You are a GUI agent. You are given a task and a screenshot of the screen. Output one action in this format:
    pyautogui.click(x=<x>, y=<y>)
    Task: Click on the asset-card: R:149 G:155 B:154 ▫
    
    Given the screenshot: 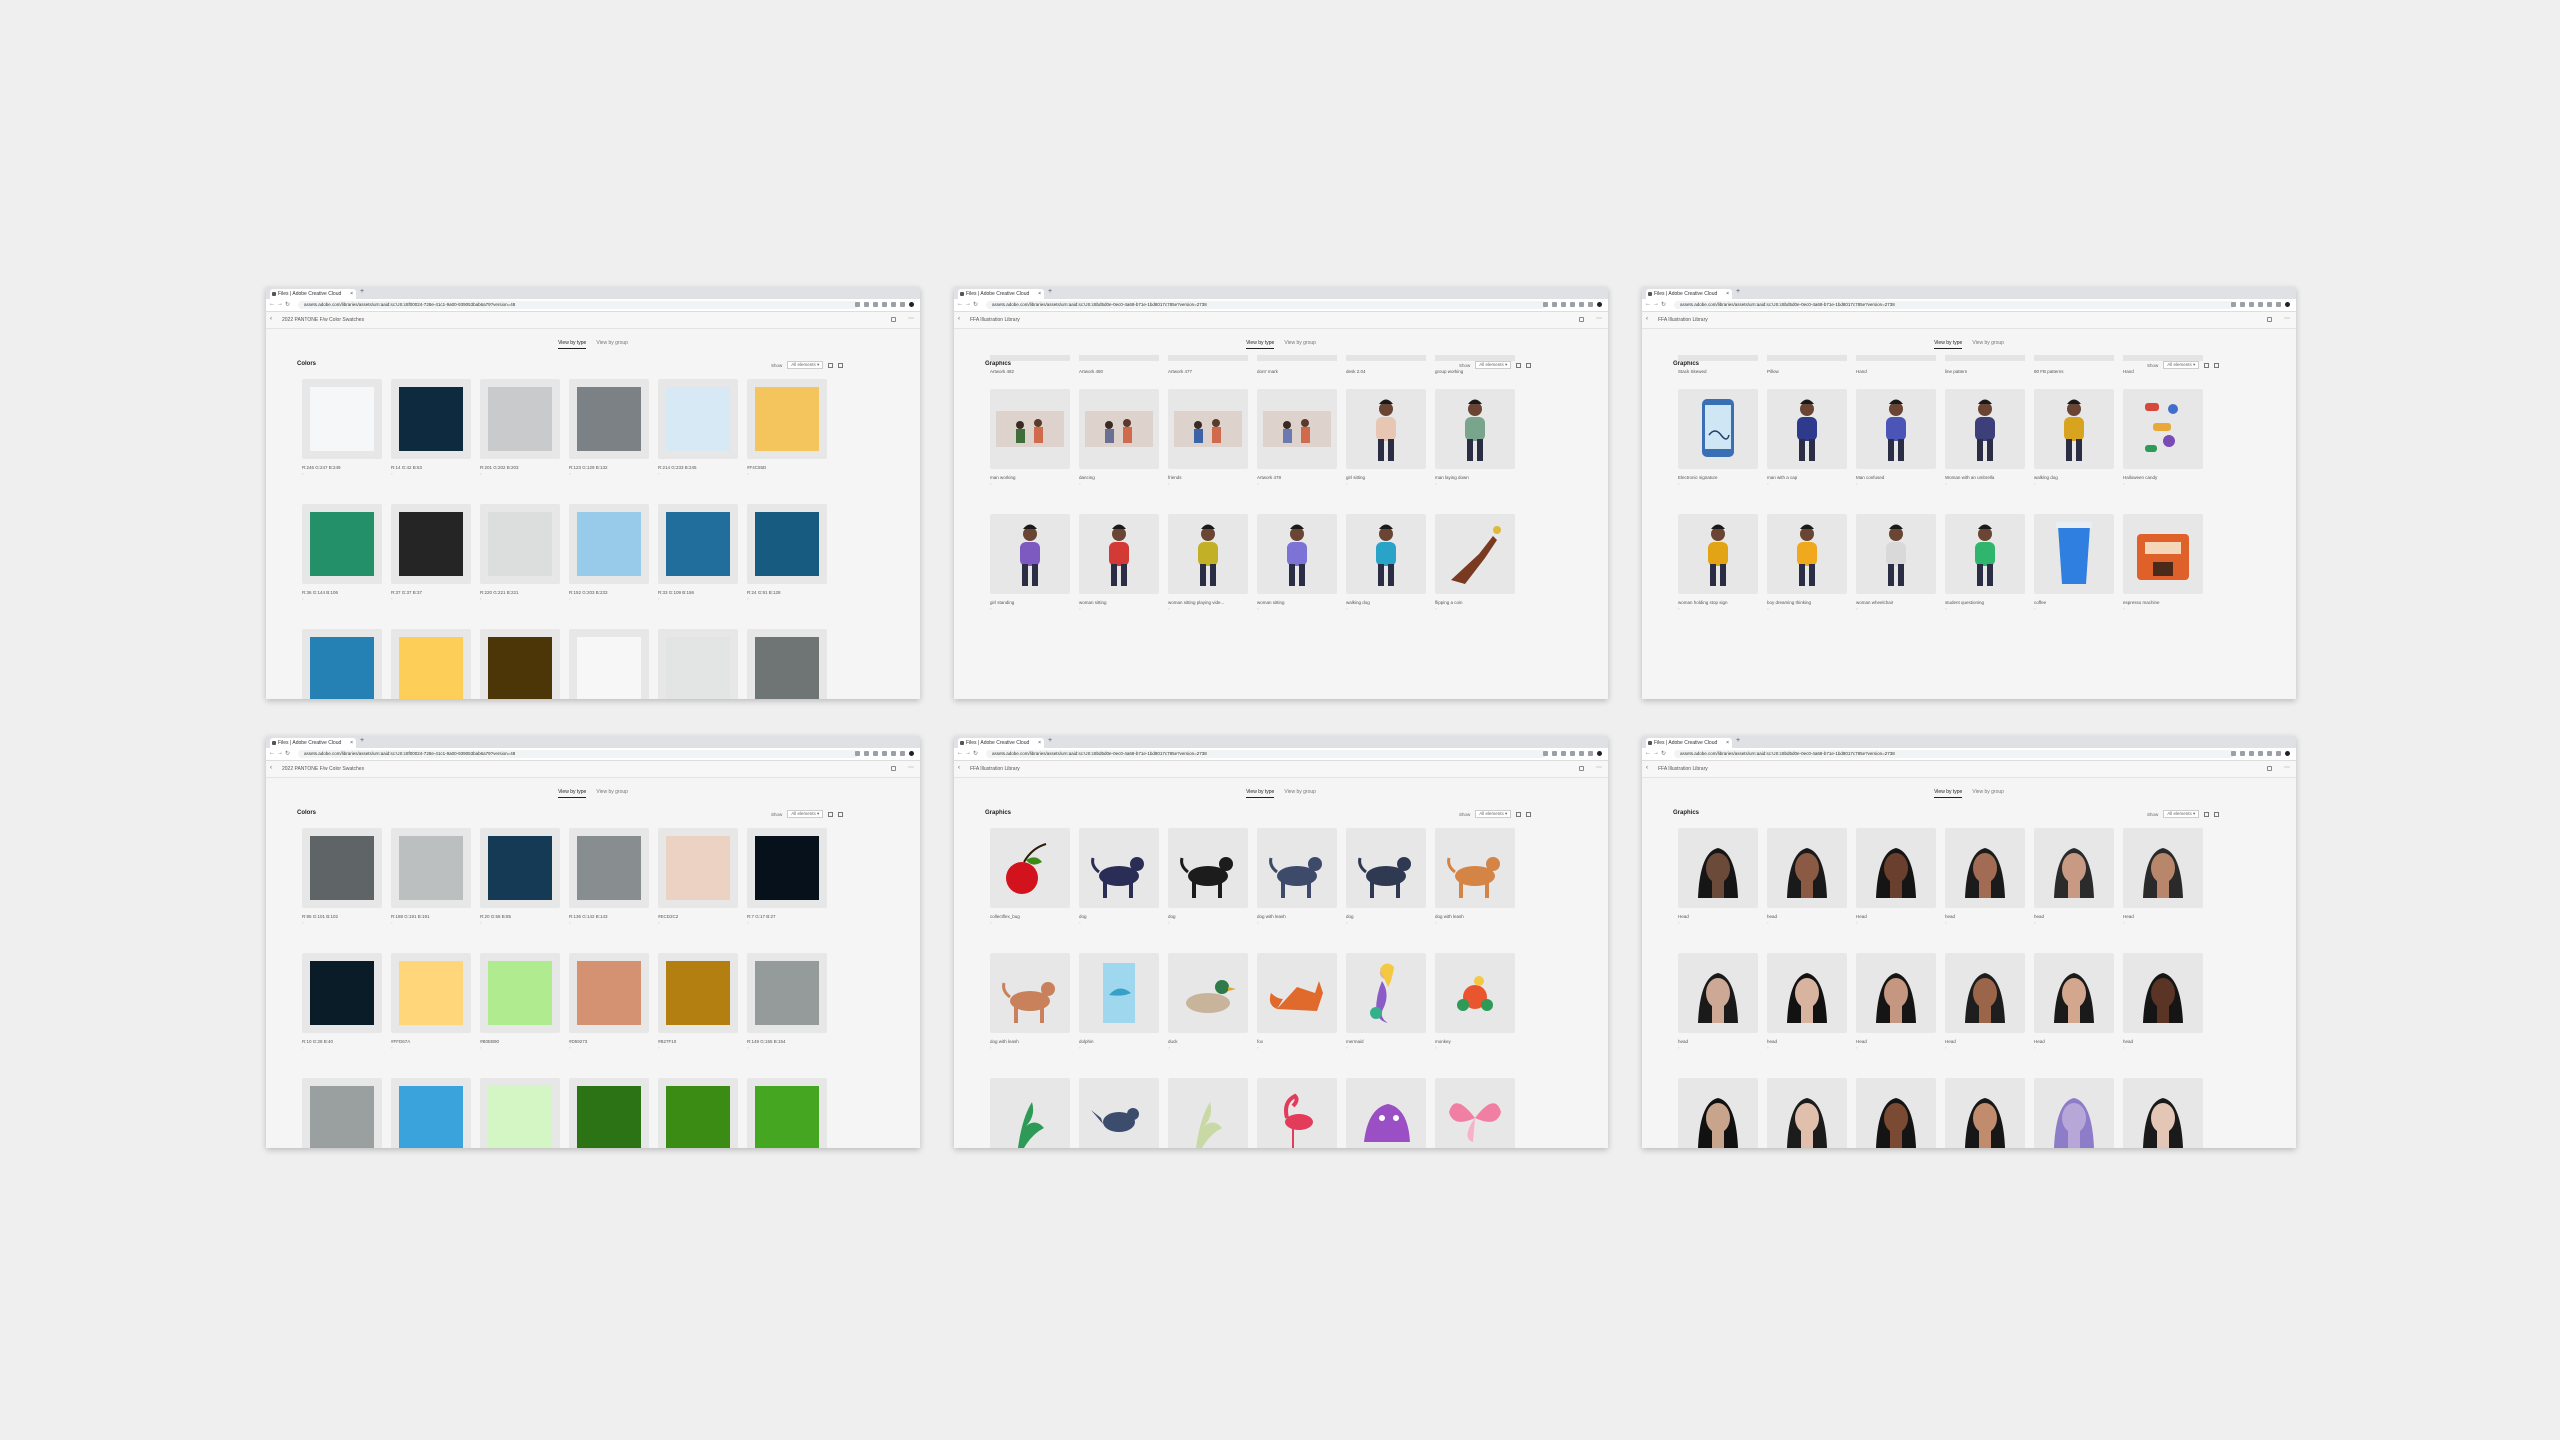 What is the action you would take?
    pyautogui.click(x=787, y=1001)
    